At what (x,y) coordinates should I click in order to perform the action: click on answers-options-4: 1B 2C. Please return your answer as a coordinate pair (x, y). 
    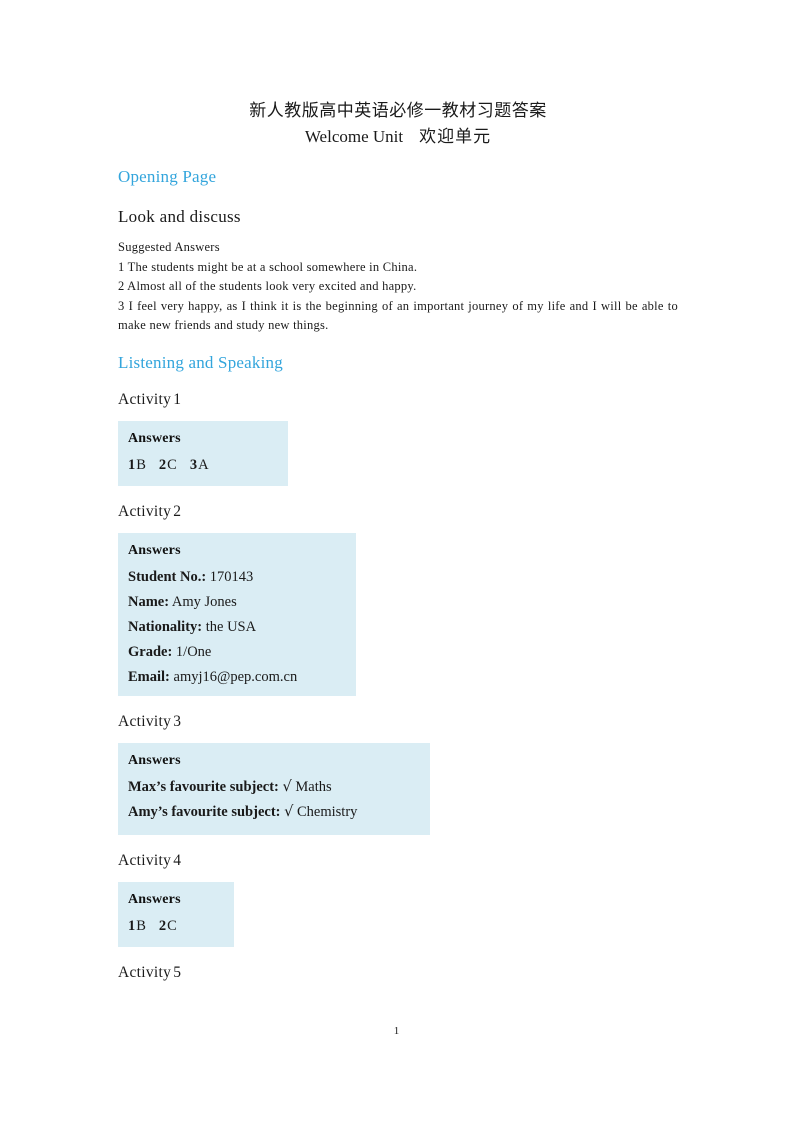
    Looking at the image, I should click on (176, 926).